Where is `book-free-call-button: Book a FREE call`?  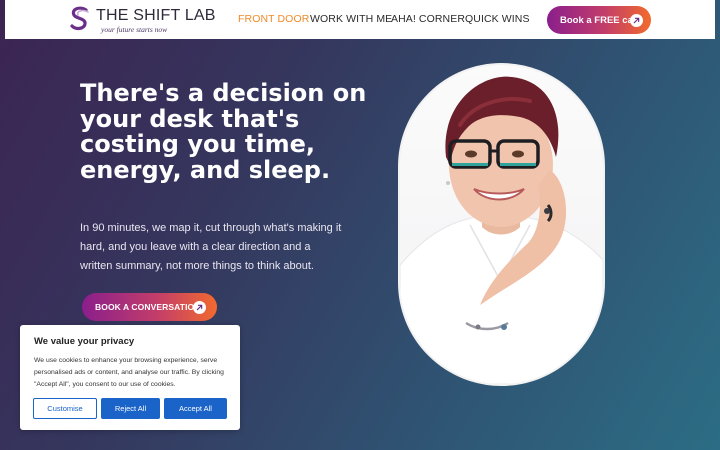 book-free-call-button: Book a FREE call is located at coordinates (599, 20).